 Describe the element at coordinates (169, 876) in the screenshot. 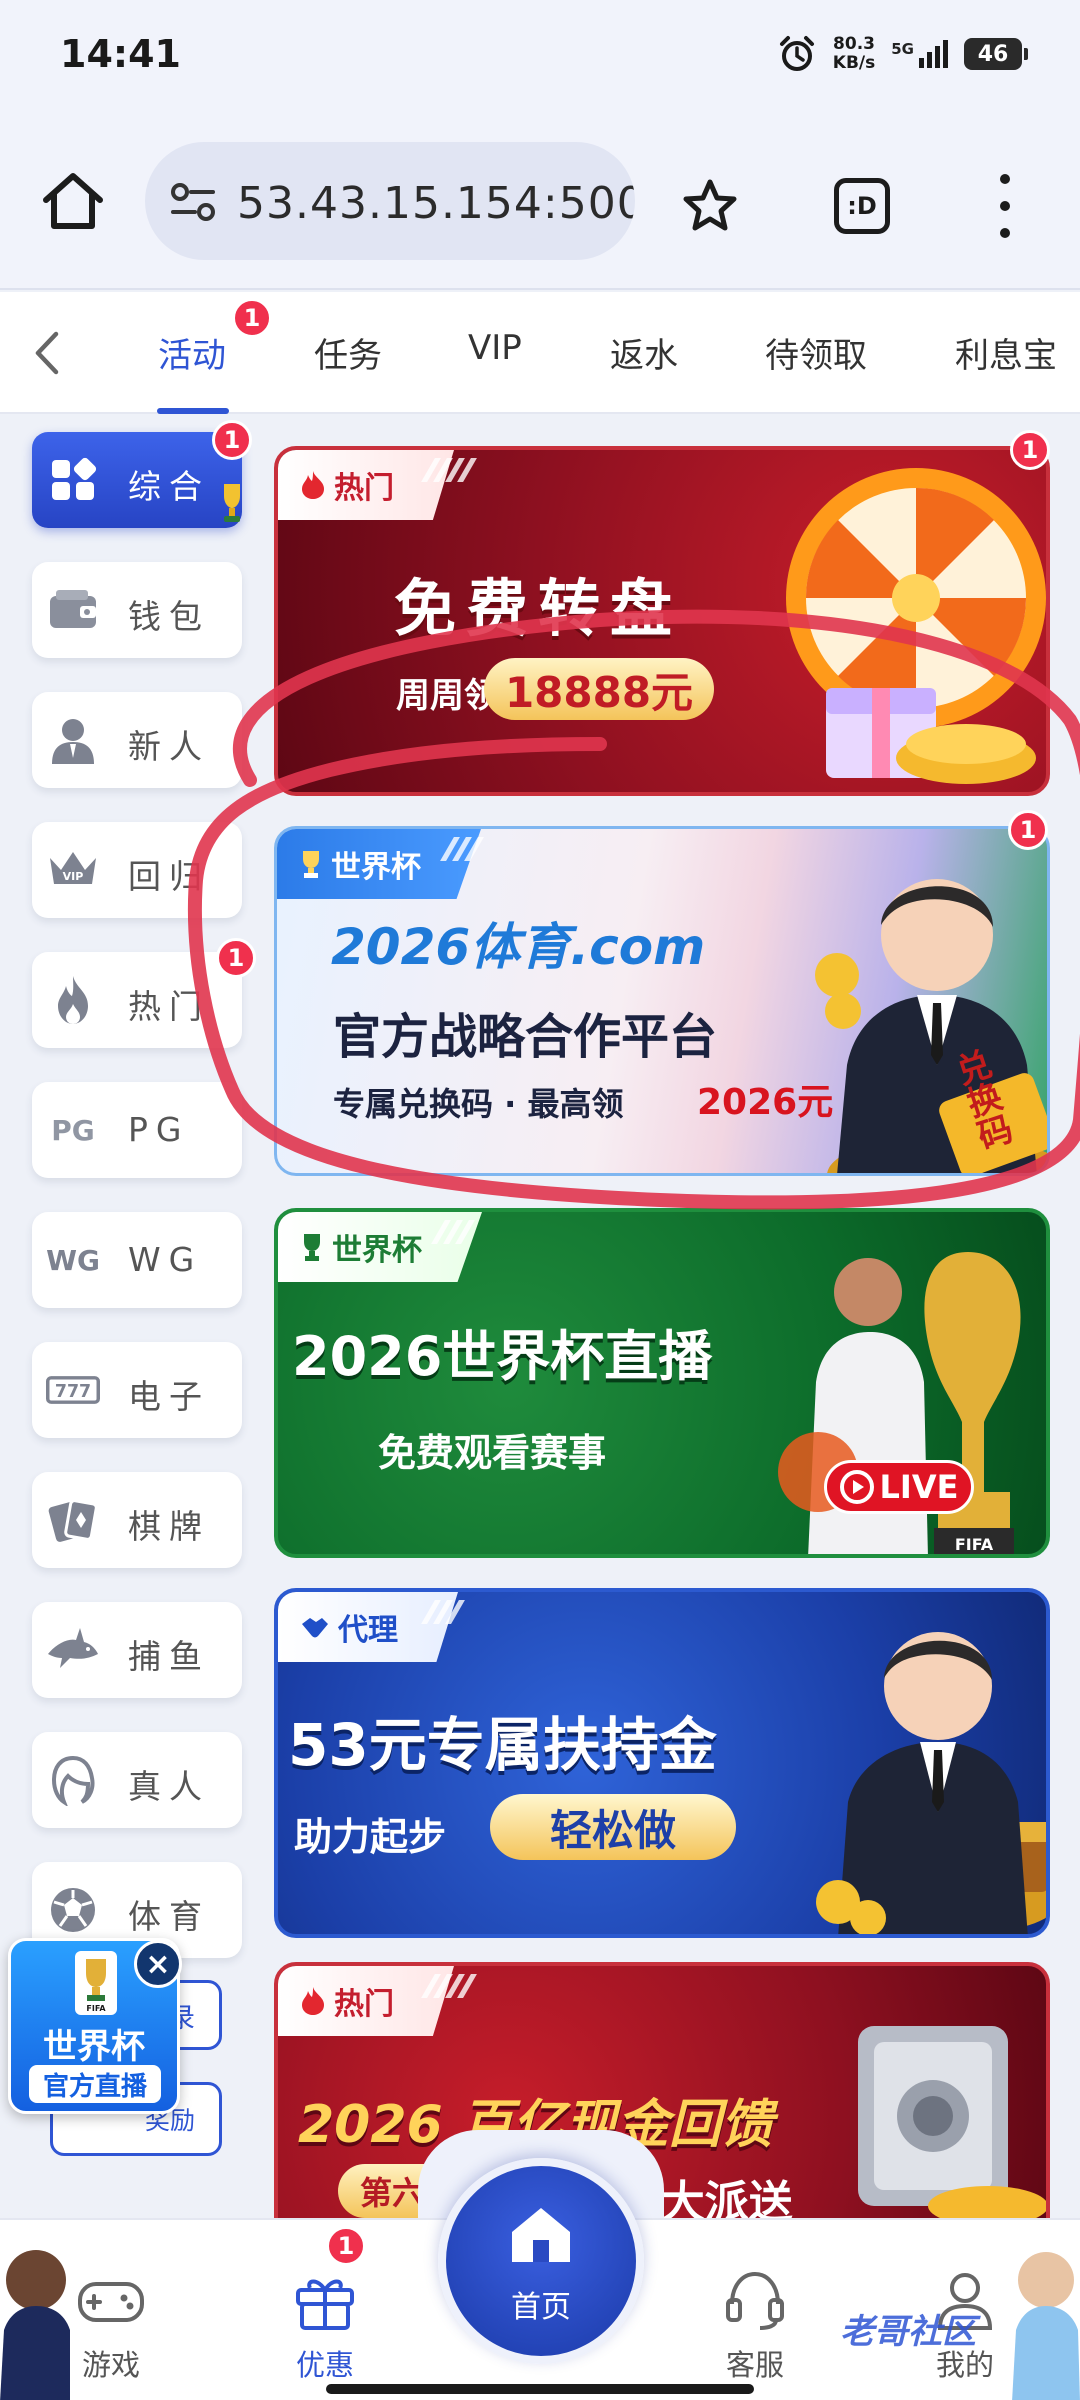

I see `sidebar-item-label: 回归` at that location.